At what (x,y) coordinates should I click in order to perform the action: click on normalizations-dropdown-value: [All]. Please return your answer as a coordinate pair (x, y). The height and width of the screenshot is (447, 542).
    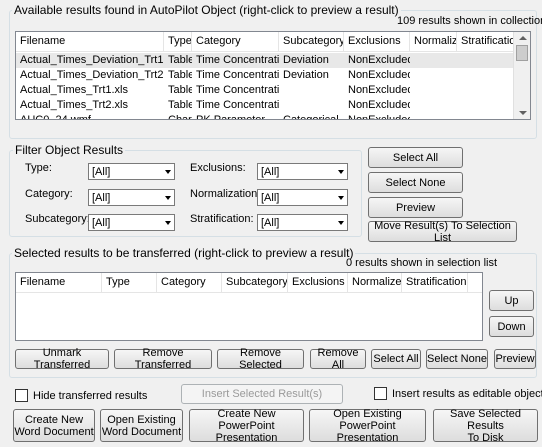
    Looking at the image, I should click on (270, 198).